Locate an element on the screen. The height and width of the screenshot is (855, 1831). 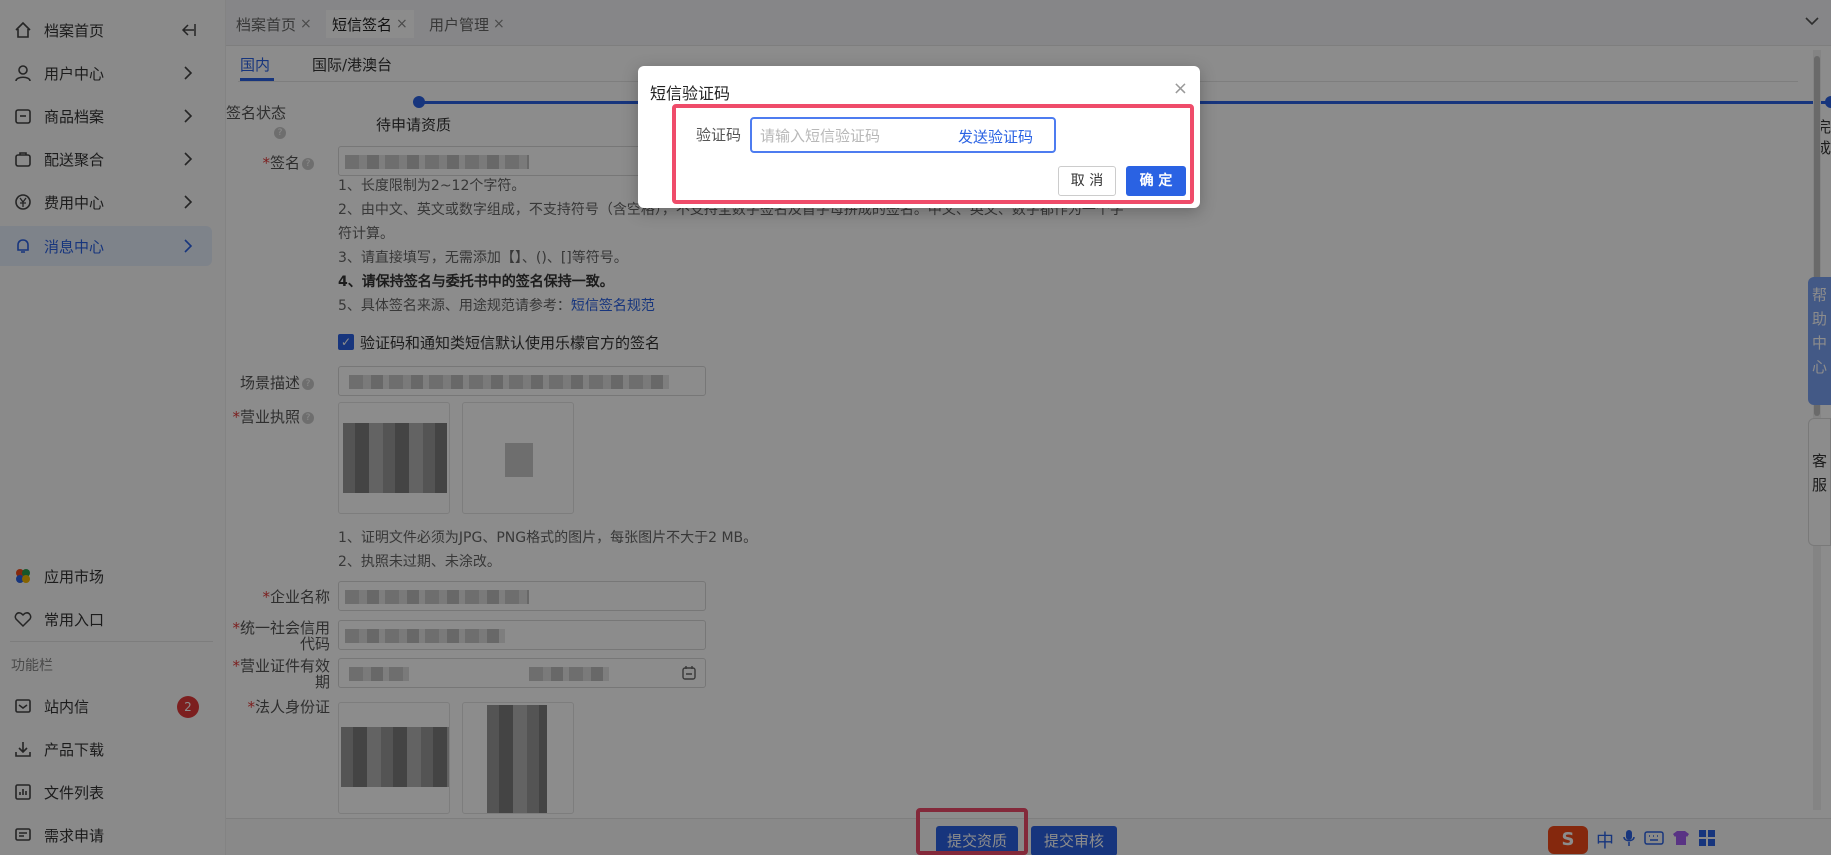
highlight-code-area is located at coordinates (933, 154).